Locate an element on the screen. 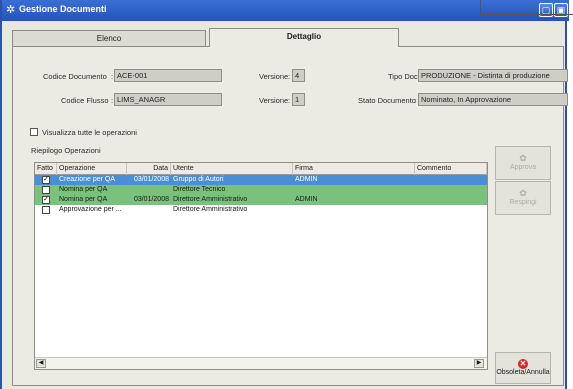 This screenshot has height=389, width=573. reject-icon: ✿ is located at coordinates (523, 193).